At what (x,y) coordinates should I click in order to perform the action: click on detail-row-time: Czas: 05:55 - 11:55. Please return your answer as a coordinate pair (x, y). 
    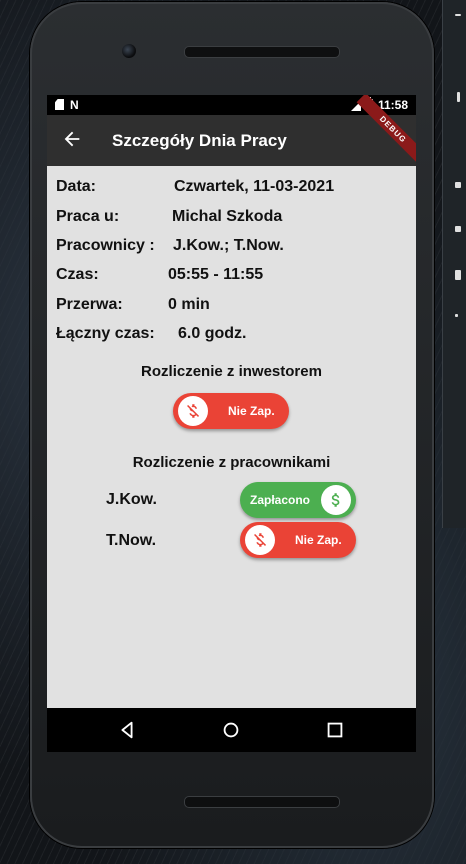
    Looking at the image, I should click on (159, 275).